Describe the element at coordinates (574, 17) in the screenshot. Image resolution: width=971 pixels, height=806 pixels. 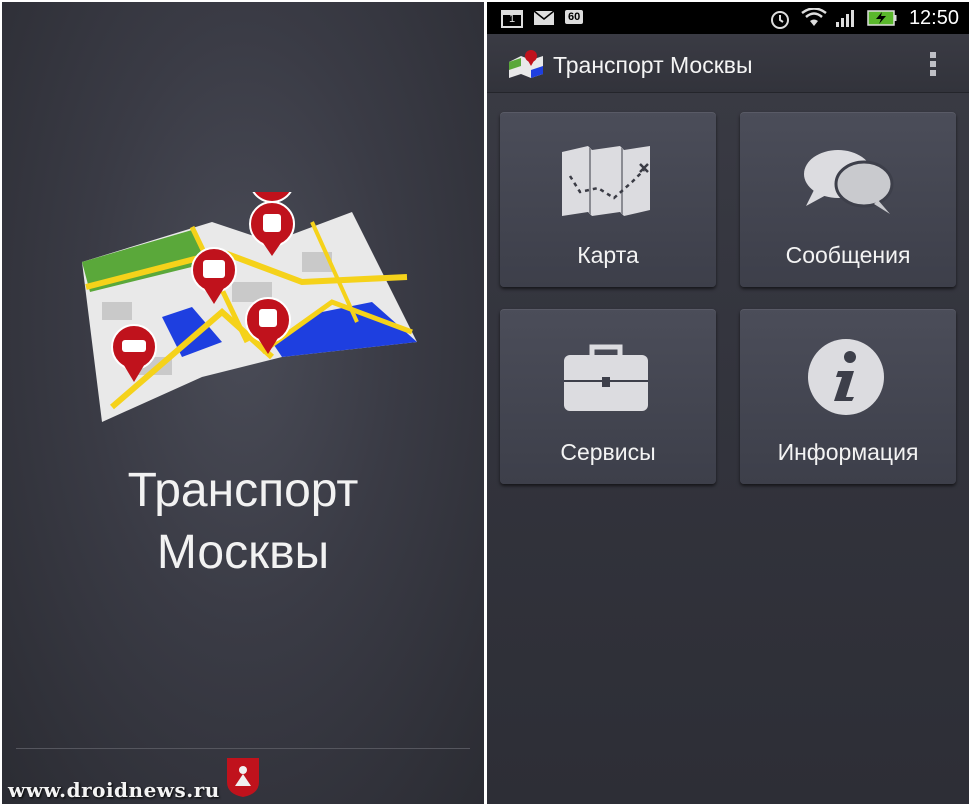
I see `badge: 60` at that location.